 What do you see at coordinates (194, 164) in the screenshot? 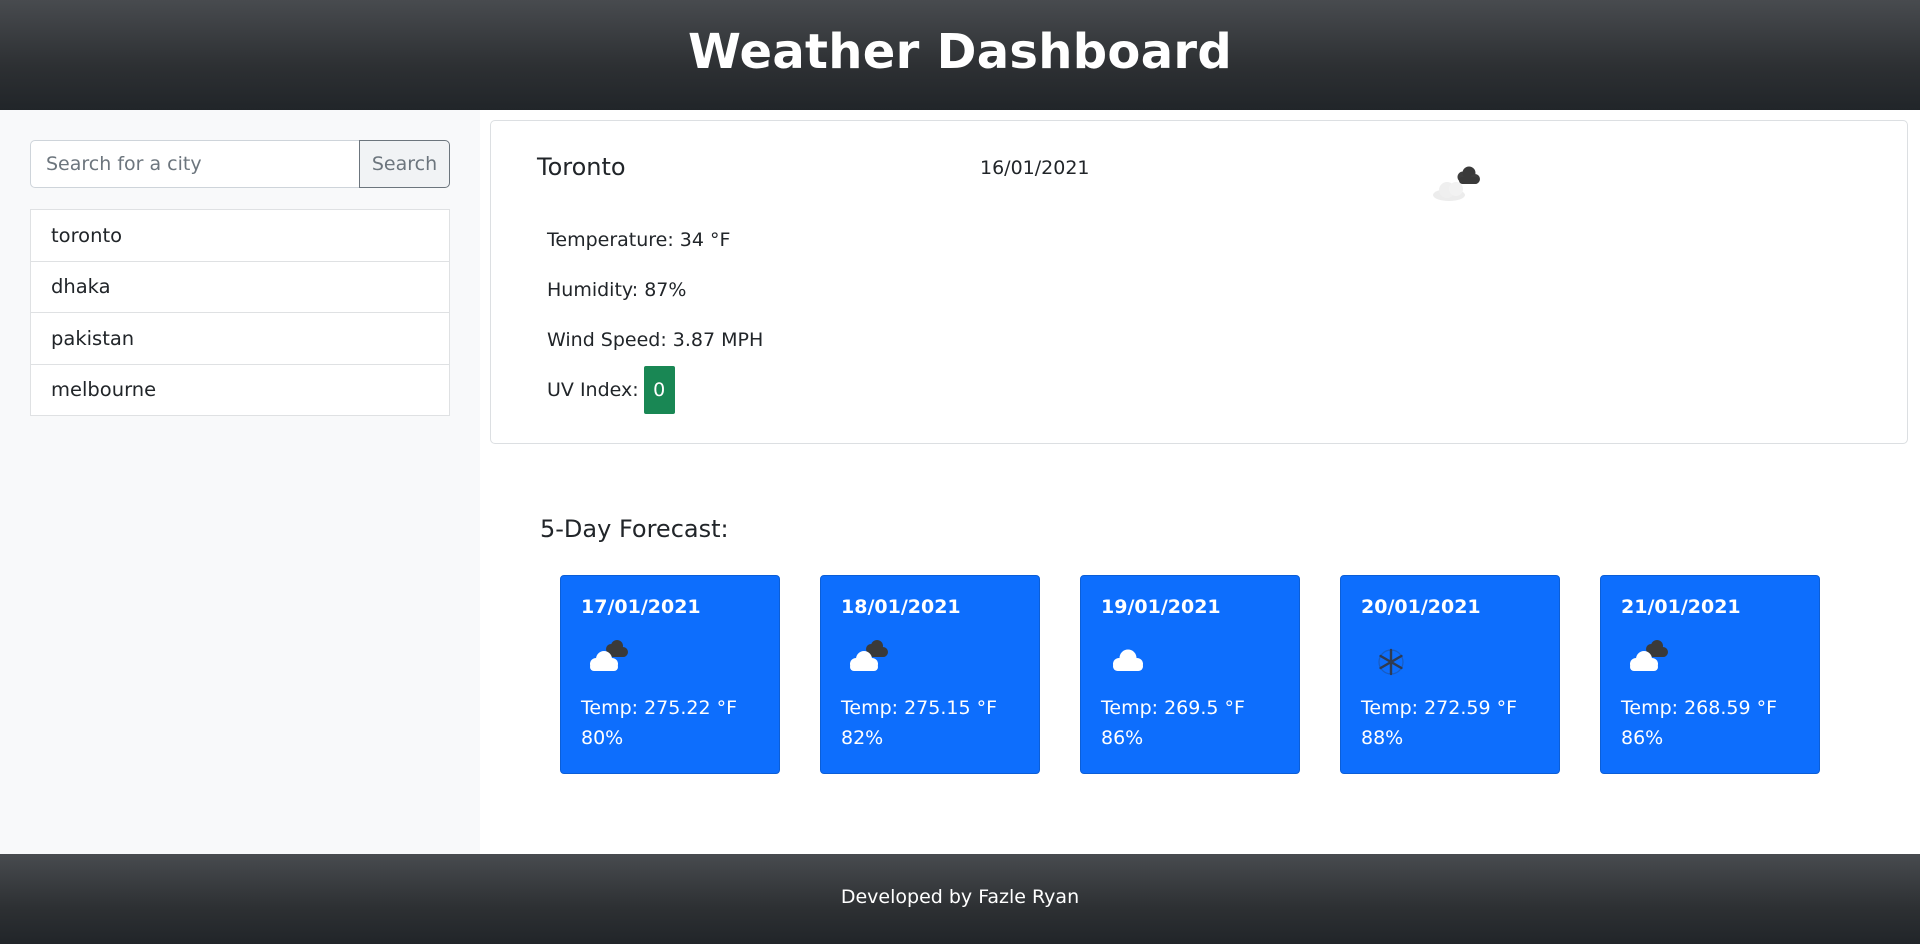
I see `city-search-input` at bounding box center [194, 164].